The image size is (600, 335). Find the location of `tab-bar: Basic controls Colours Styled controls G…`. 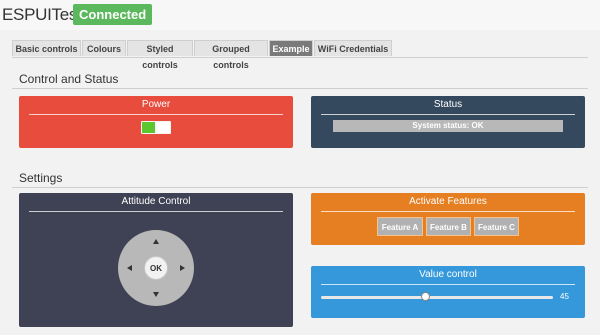

tab-bar: Basic controls Colours Styled controls G… is located at coordinates (300, 55).